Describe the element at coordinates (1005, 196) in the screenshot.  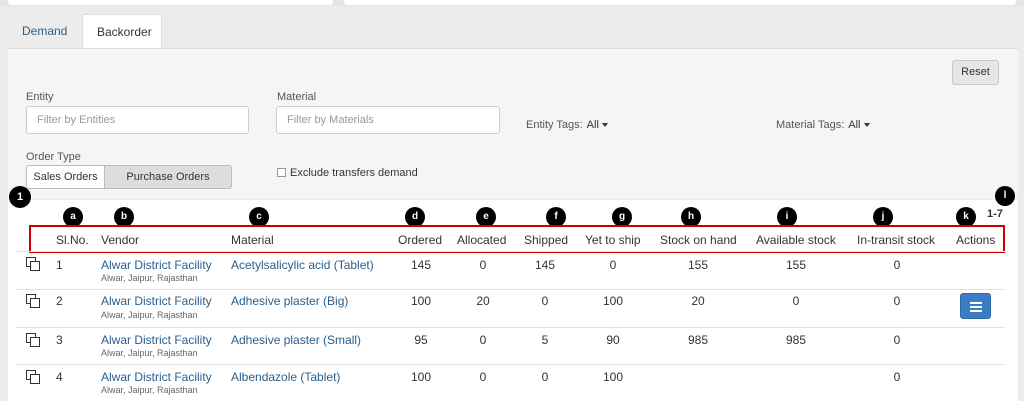
I see `callout-l: l` at that location.